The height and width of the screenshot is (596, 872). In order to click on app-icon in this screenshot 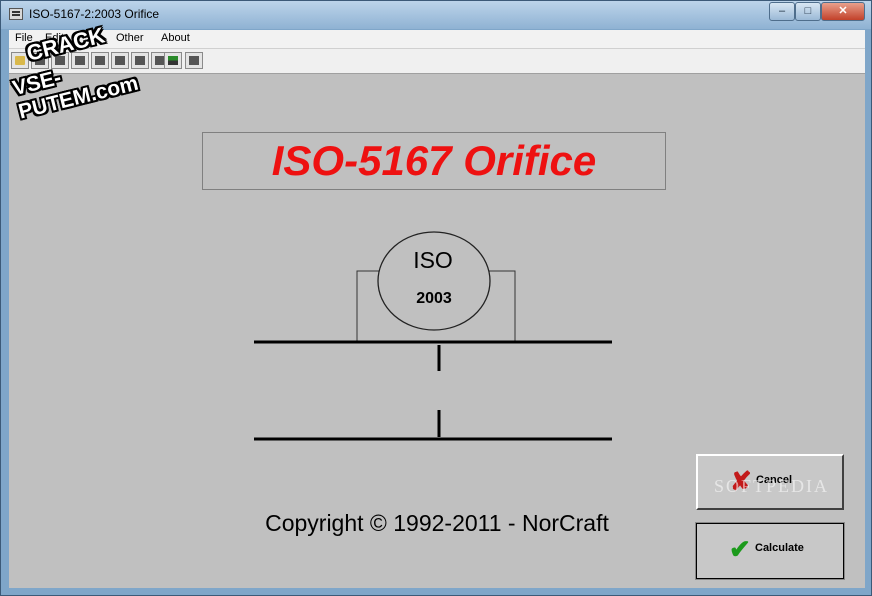, I will do `click(16, 14)`.